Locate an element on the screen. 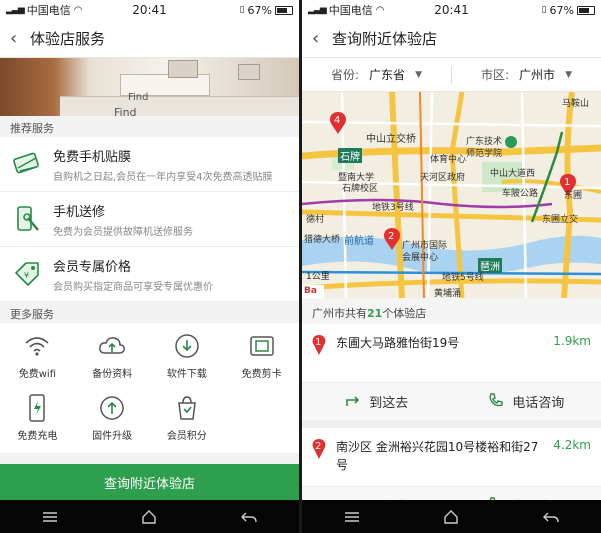 Image resolution: width=601 pixels, height=533 pixels. title-bar: ‹ 查询附近体验店 is located at coordinates (451, 39).